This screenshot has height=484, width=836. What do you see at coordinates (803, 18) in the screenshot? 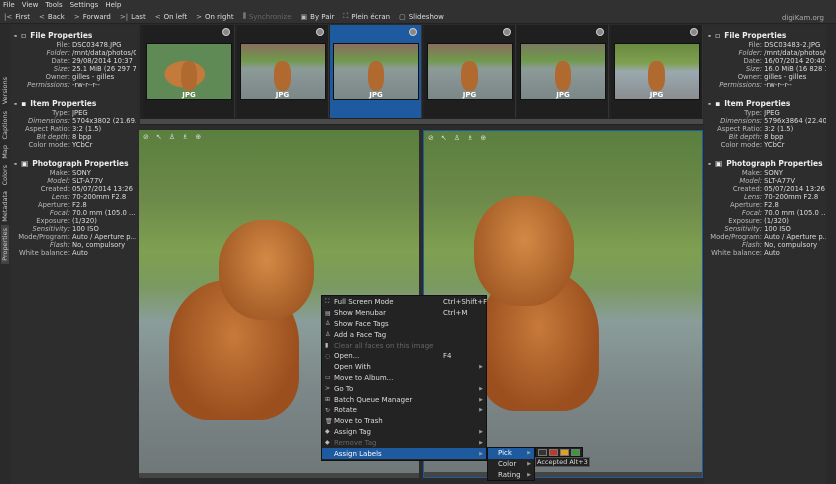
I see `brand-link: digiKam.org` at bounding box center [803, 18].